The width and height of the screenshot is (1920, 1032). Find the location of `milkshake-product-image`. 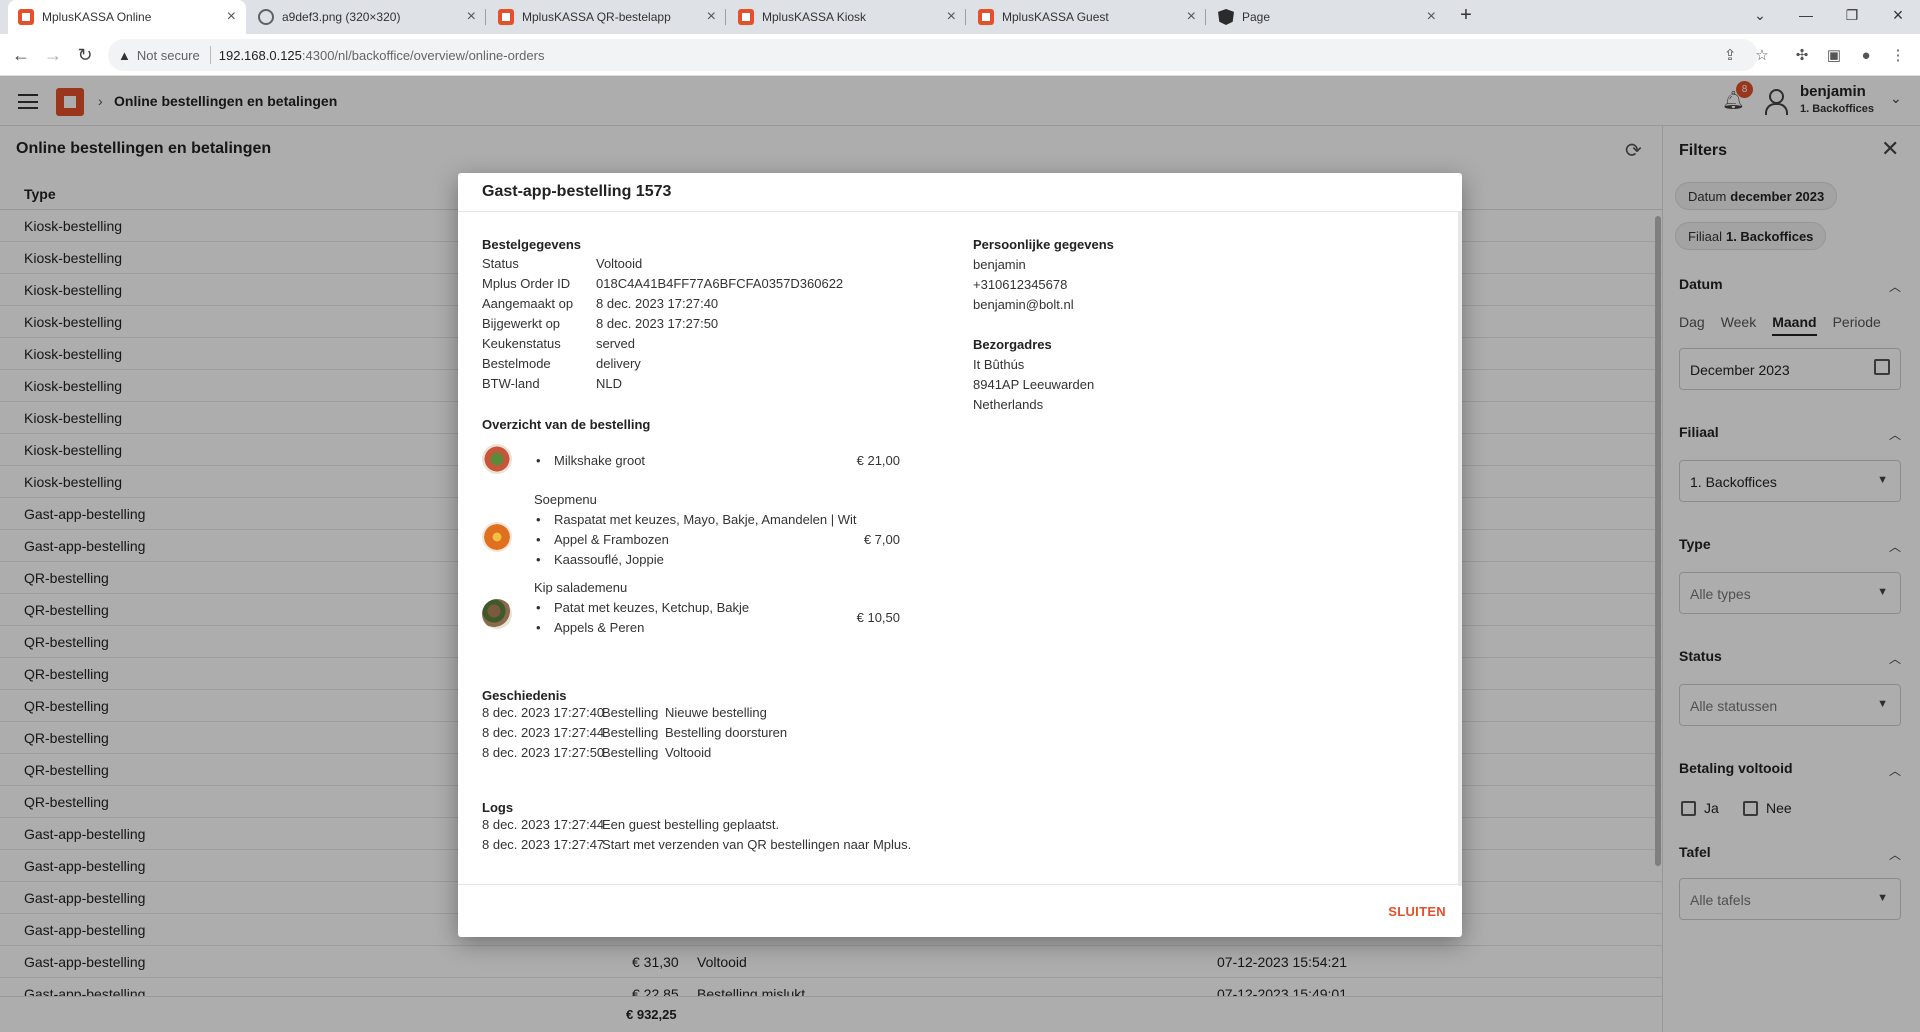

milkshake-product-image is located at coordinates (497, 459).